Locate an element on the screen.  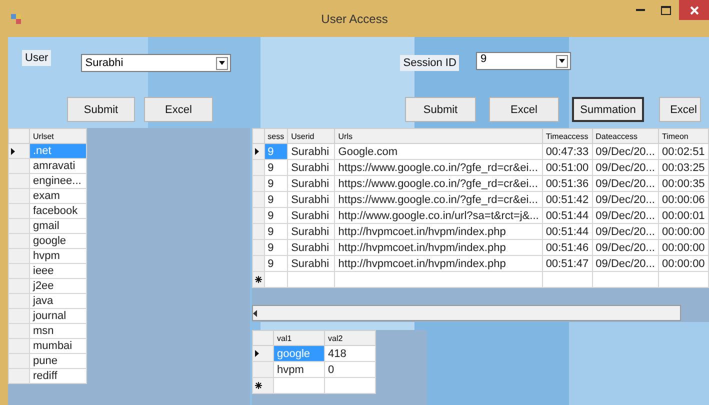
table-cell: msn is located at coordinates (58, 331).